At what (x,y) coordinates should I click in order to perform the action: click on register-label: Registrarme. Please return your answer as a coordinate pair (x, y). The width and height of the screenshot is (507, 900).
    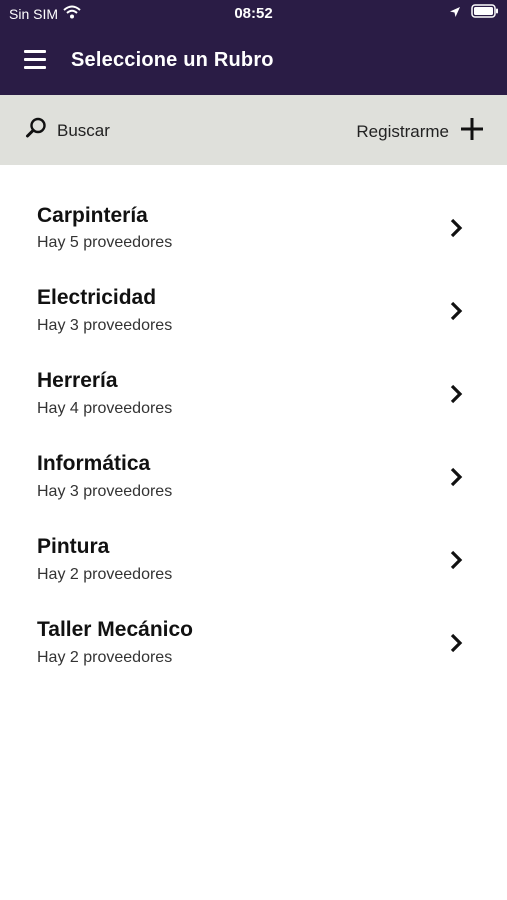
    Looking at the image, I should click on (402, 131).